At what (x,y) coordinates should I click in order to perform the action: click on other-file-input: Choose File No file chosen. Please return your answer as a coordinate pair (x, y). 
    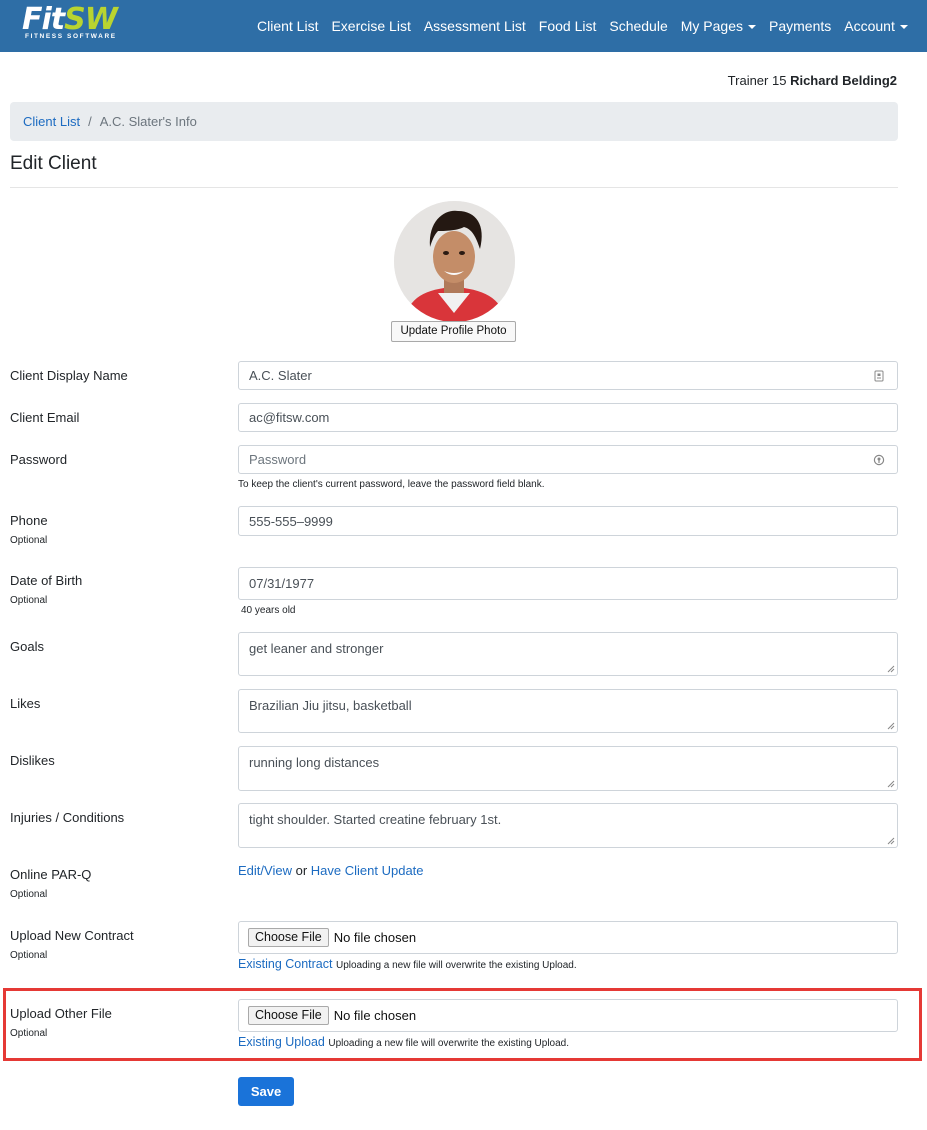
    Looking at the image, I should click on (568, 1015).